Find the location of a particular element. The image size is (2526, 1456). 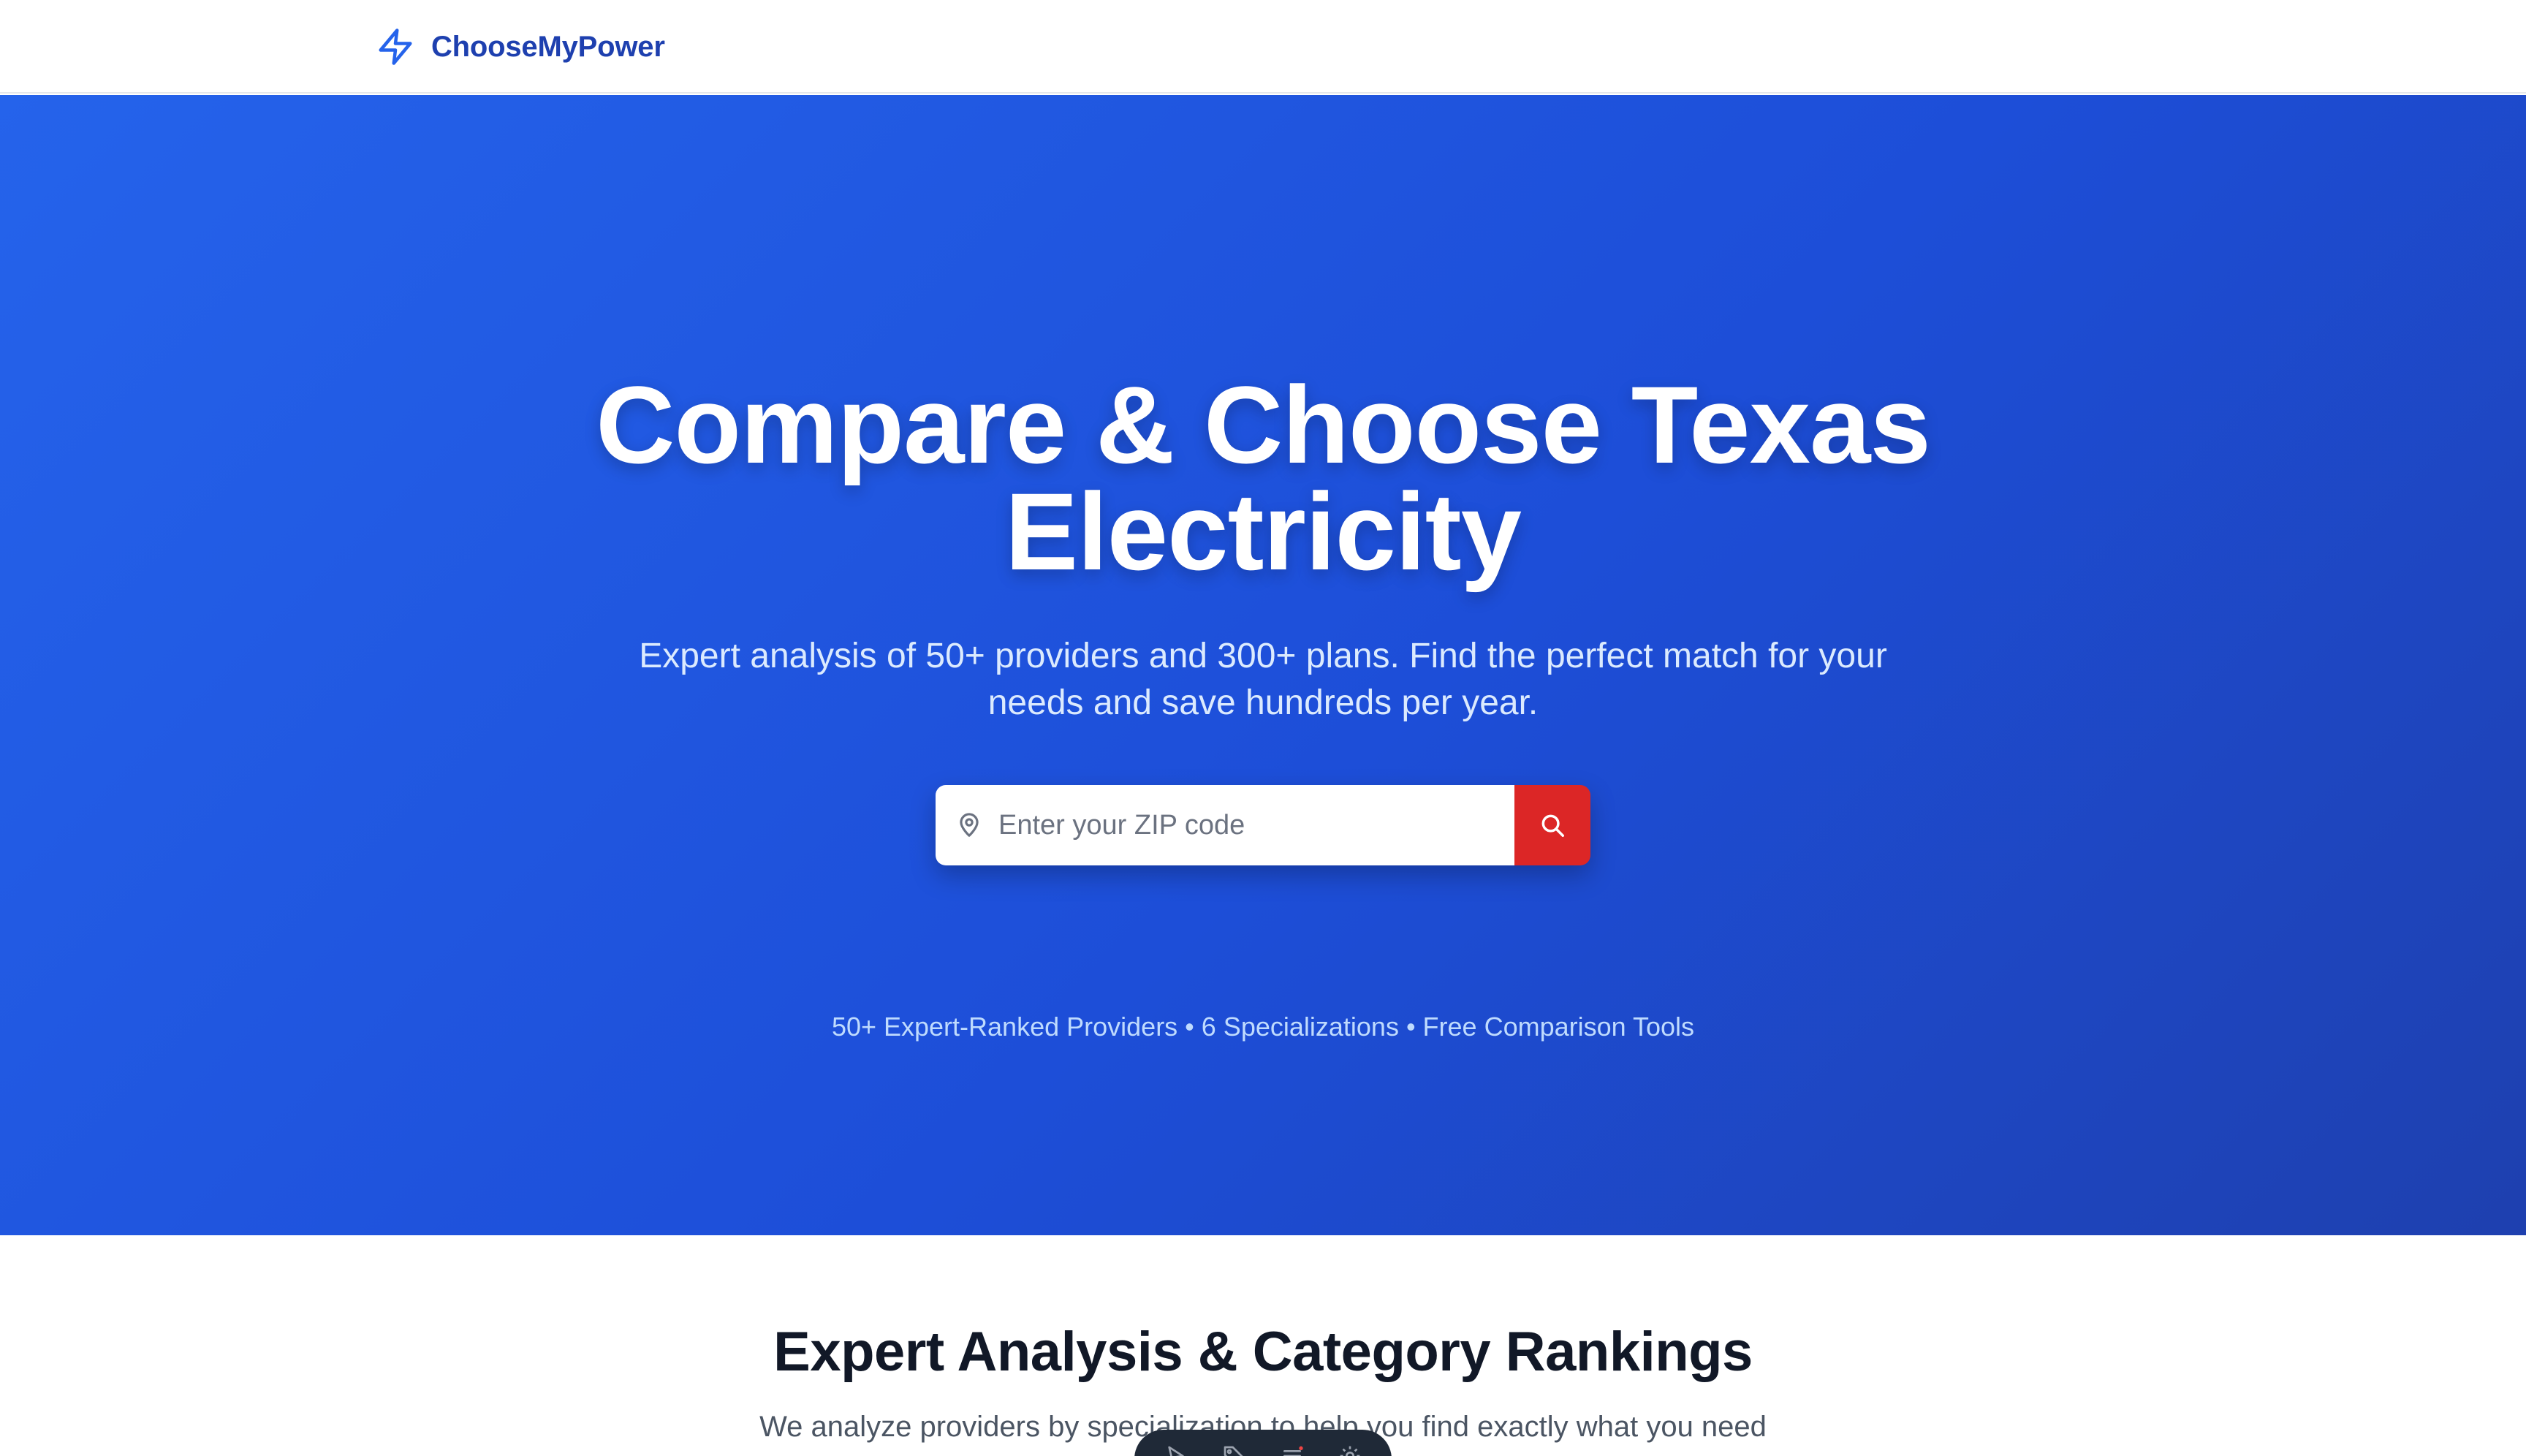

map-pin-icon is located at coordinates (969, 825).